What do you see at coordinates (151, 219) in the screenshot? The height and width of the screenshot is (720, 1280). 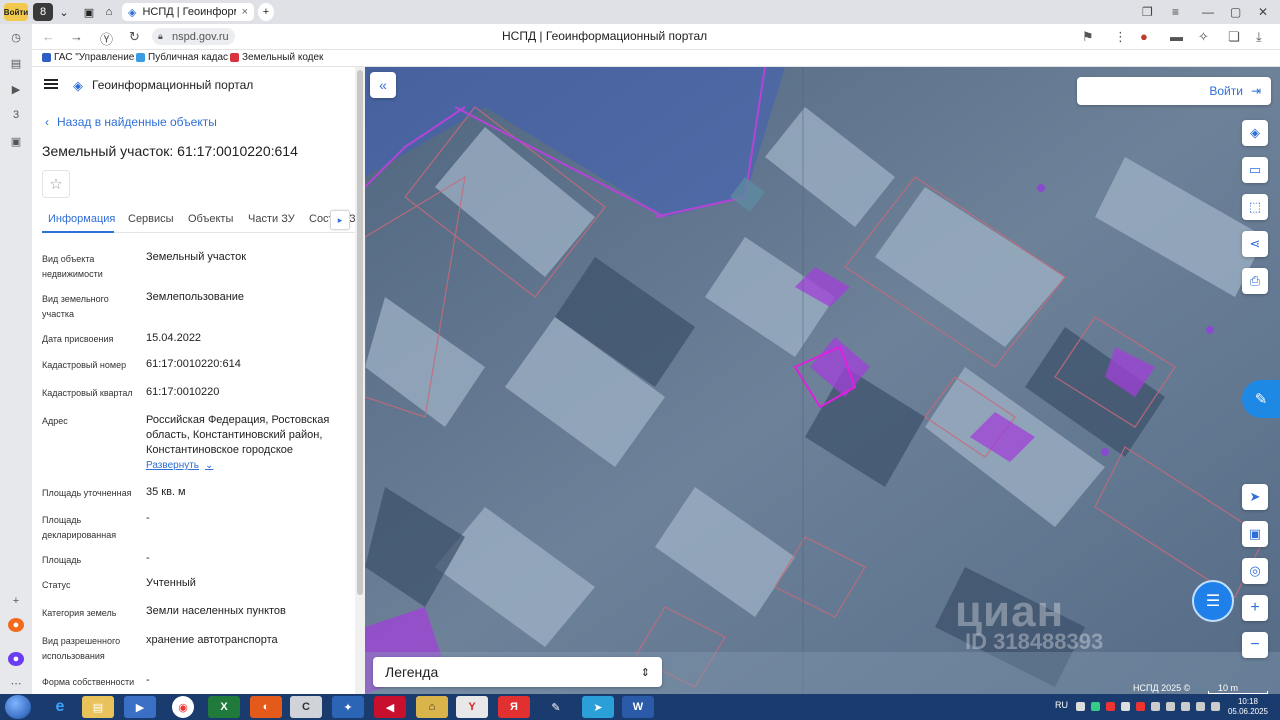 I see `tab-services: Сервисы` at bounding box center [151, 219].